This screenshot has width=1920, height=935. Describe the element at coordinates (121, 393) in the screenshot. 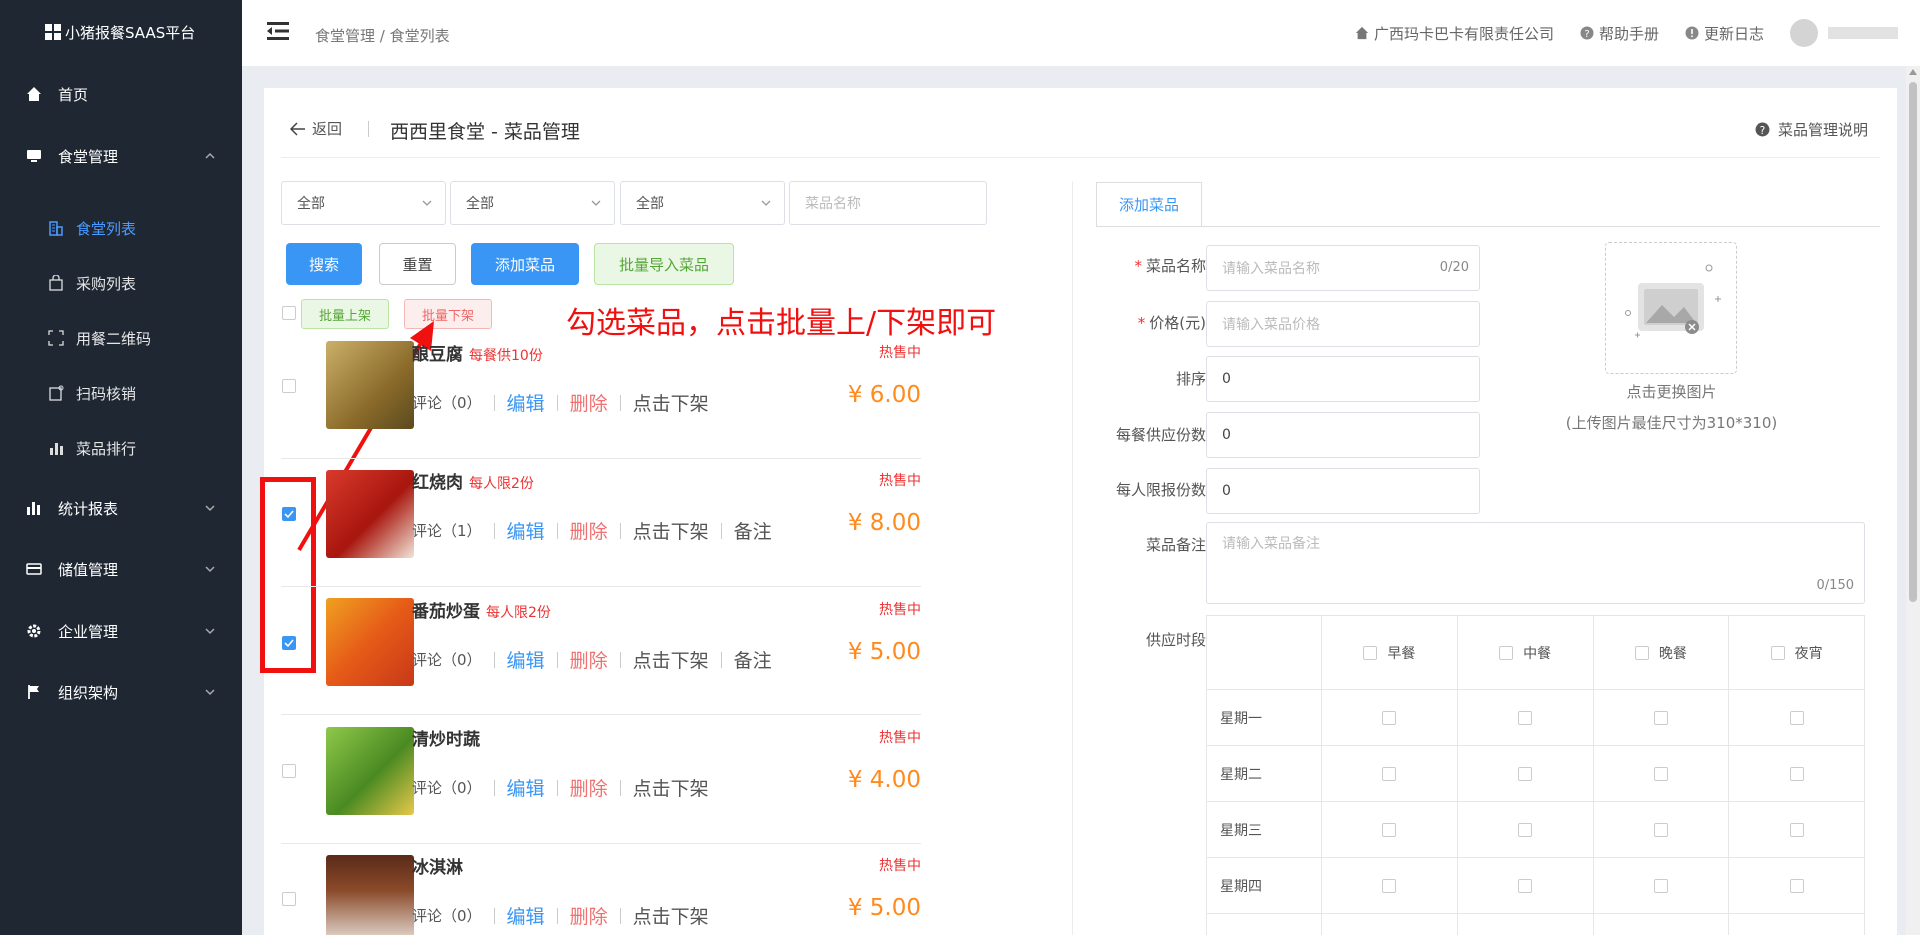

I see `sidebar-item-scan-verify: 扫码核销` at that location.